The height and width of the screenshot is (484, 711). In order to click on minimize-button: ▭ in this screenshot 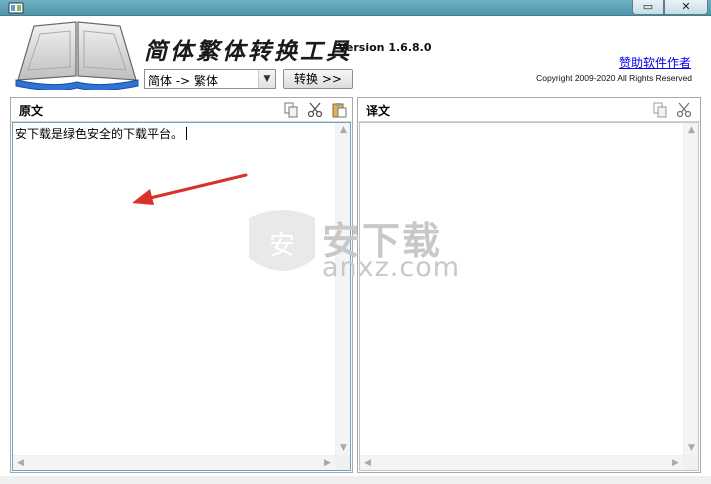, I will do `click(648, 7)`.